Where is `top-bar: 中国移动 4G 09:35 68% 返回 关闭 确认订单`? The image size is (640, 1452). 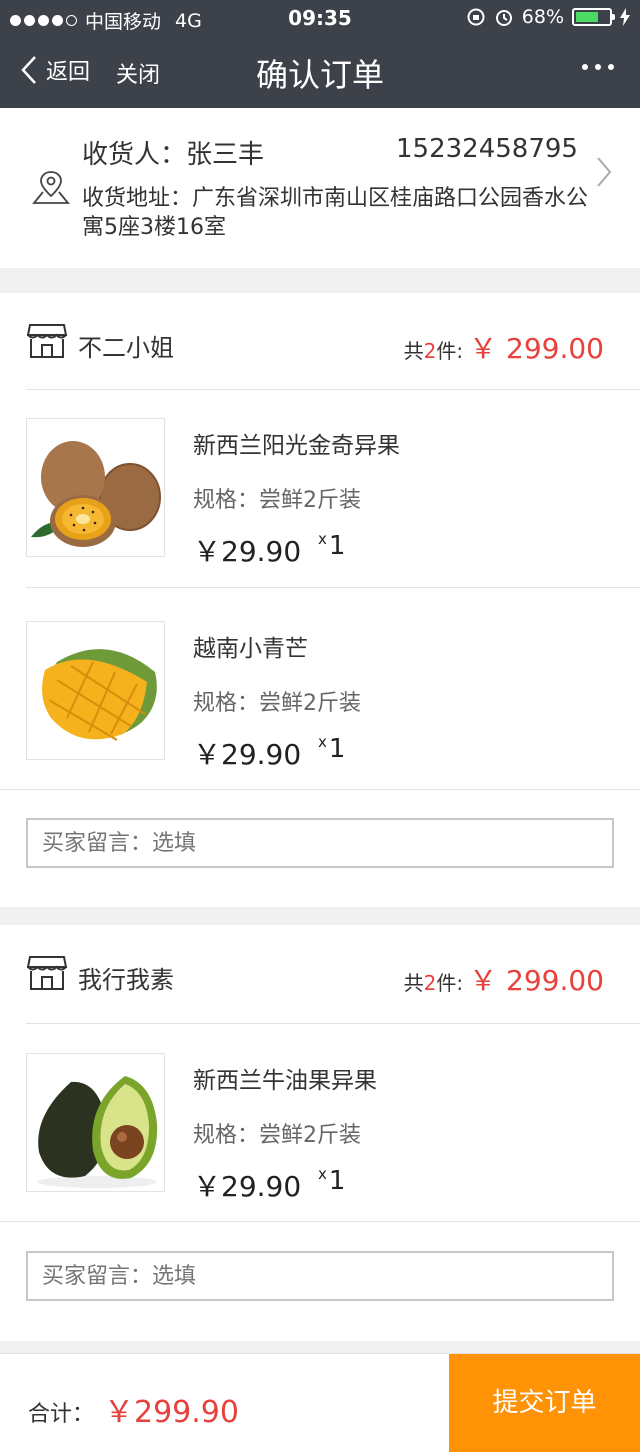
top-bar: 中国移动 4G 09:35 68% 返回 关闭 确认订单 is located at coordinates (320, 54).